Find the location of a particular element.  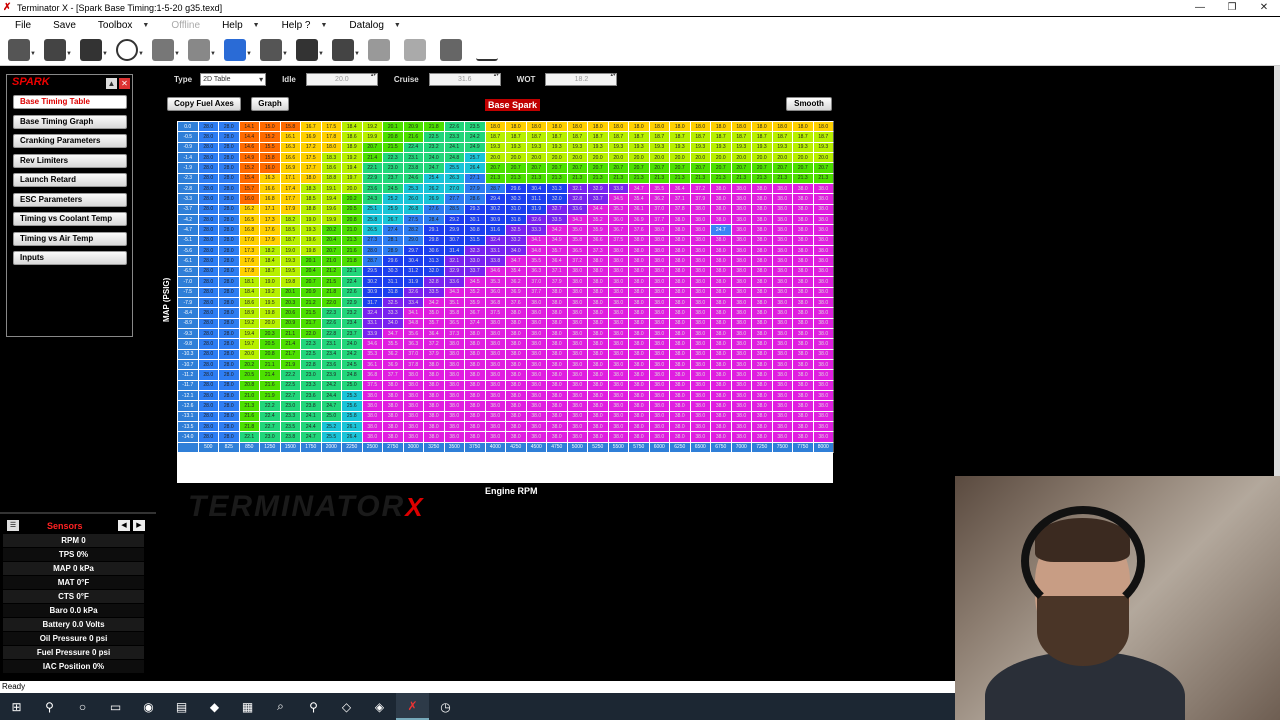

spark-cell: 15.8 is located at coordinates (290, 126).